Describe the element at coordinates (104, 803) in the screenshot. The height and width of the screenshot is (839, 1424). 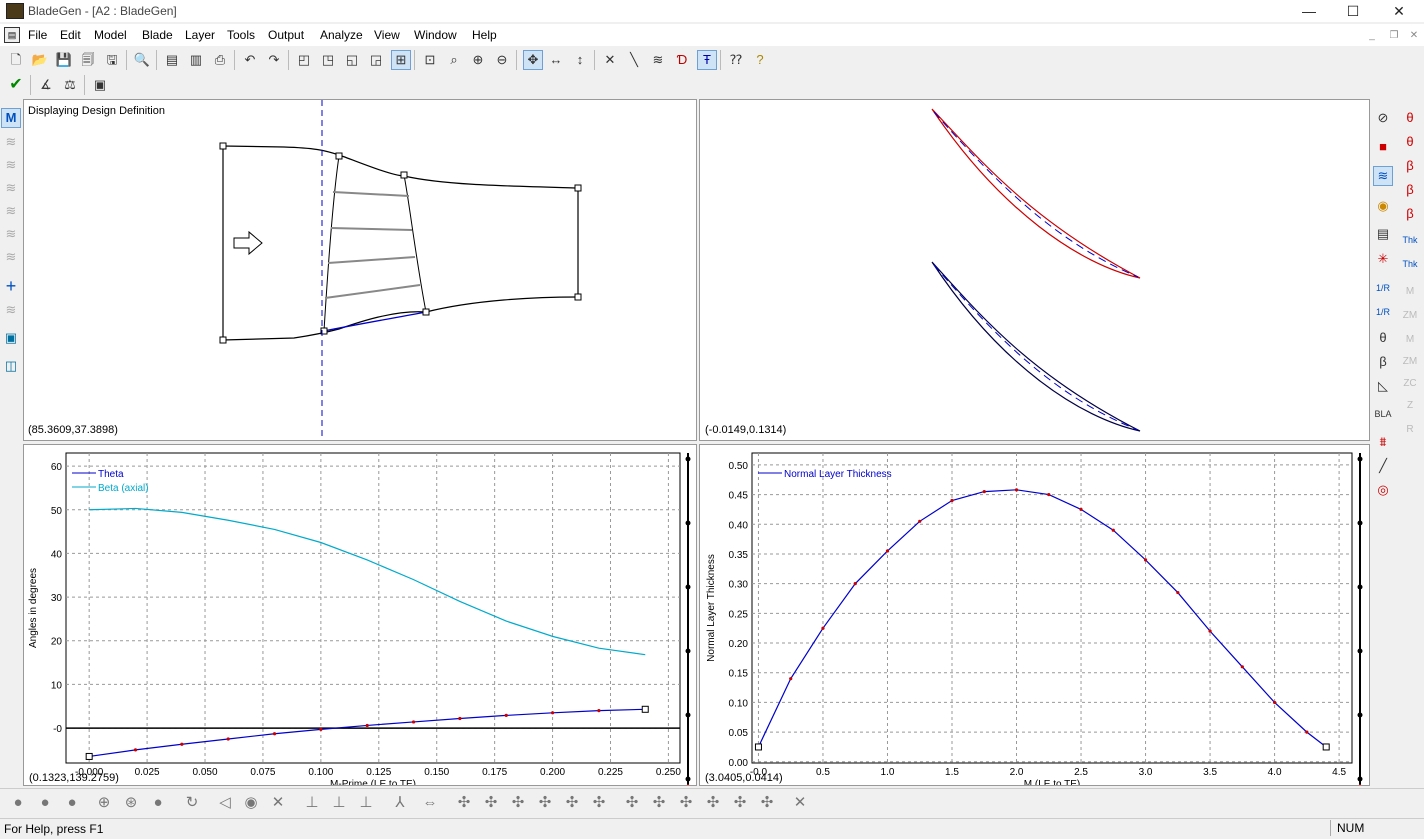
I see `wire-globe-icon: ⊕` at that location.